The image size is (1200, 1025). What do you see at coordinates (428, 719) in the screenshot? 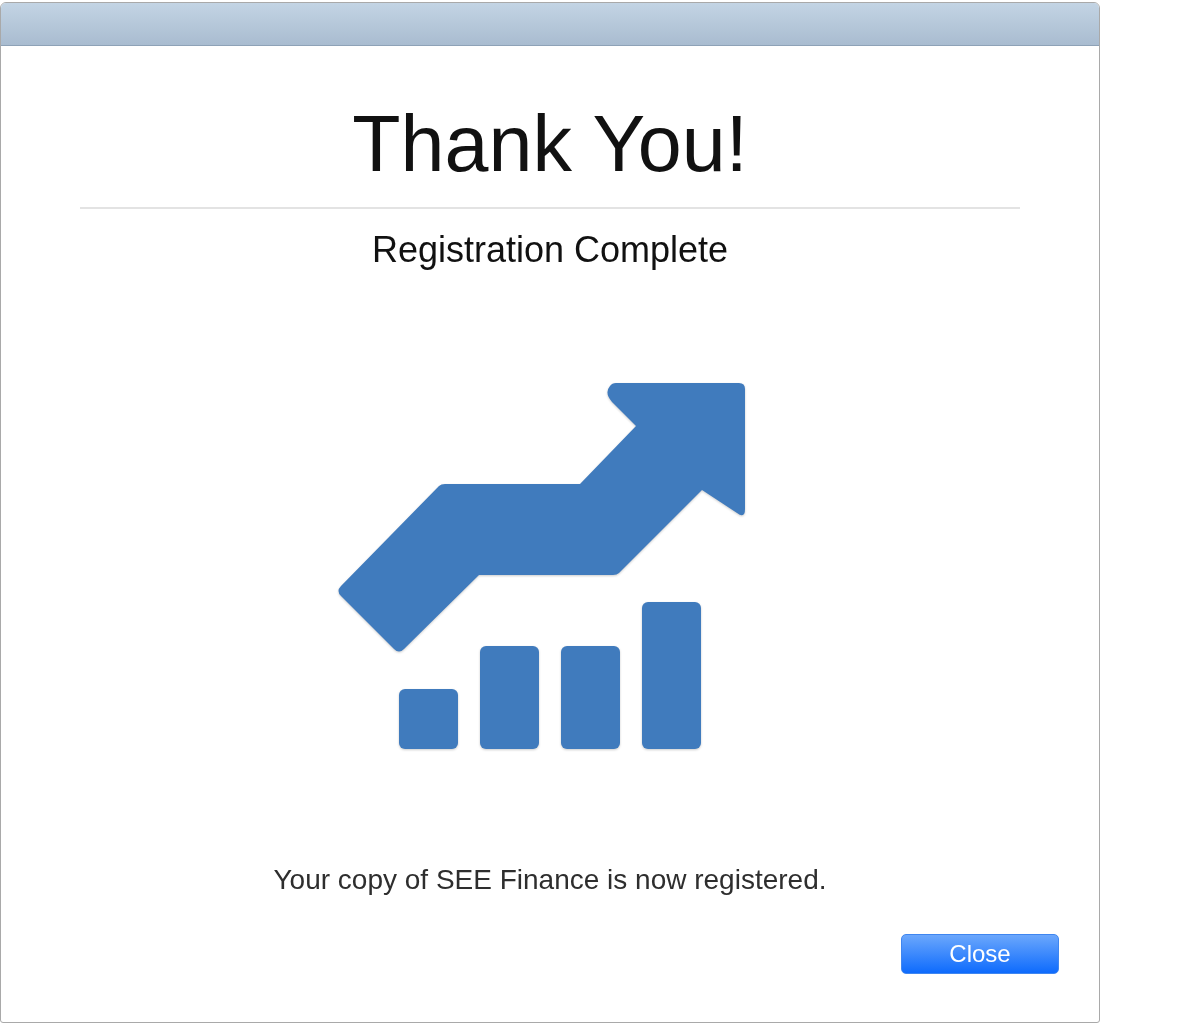
I see `chart-bar` at bounding box center [428, 719].